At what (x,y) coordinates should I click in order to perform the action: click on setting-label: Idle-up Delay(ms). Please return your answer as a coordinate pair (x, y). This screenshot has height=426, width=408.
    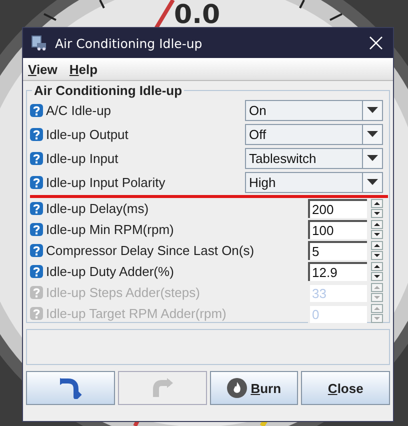
    Looking at the image, I should click on (98, 208).